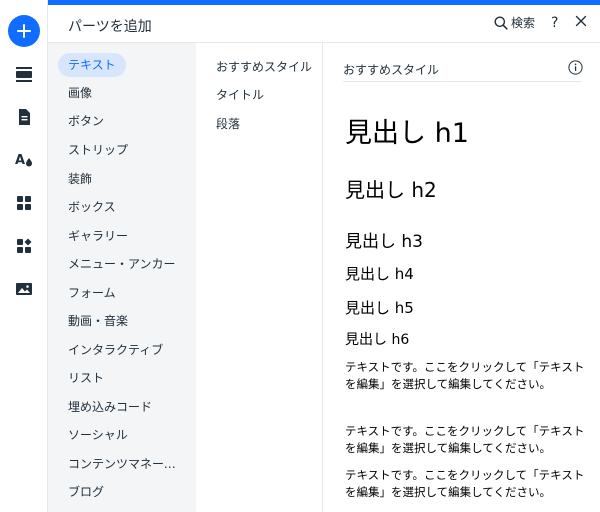 This screenshot has height=512, width=600. What do you see at coordinates (379, 307) in the screenshot?
I see `heading-h5-preset: 見出し h5` at bounding box center [379, 307].